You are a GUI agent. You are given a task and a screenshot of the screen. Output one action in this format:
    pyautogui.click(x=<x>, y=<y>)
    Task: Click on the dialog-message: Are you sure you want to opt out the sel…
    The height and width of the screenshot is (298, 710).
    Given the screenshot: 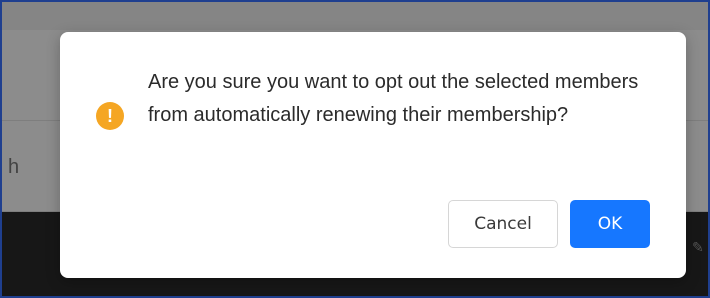 What is the action you would take?
    pyautogui.click(x=393, y=98)
    